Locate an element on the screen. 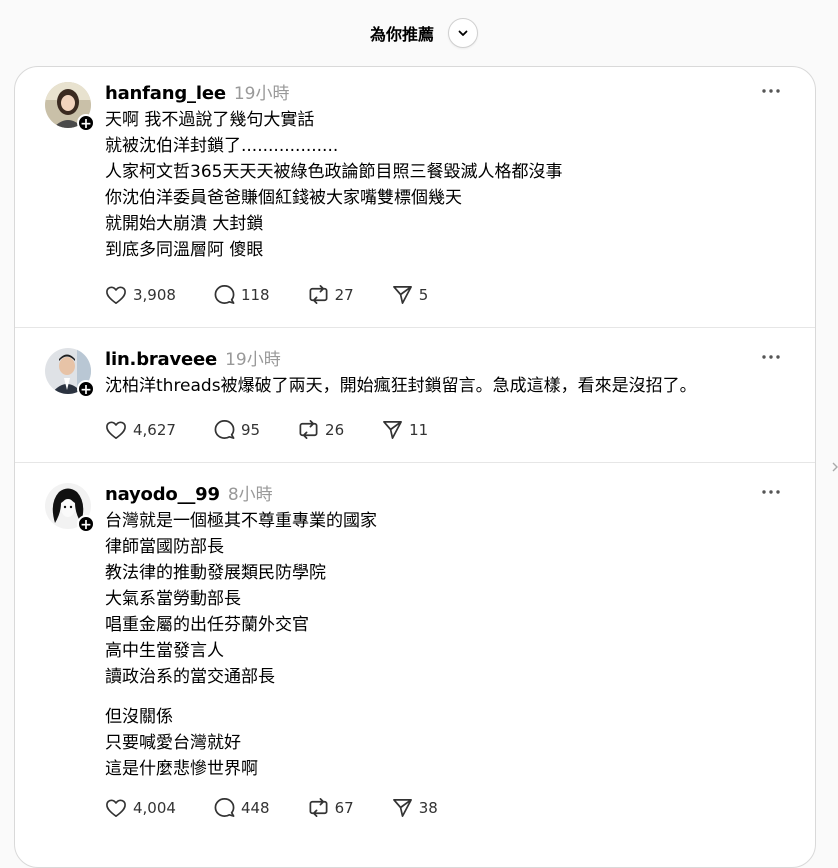 The height and width of the screenshot is (868, 838). reply-count: 95 is located at coordinates (250, 429).